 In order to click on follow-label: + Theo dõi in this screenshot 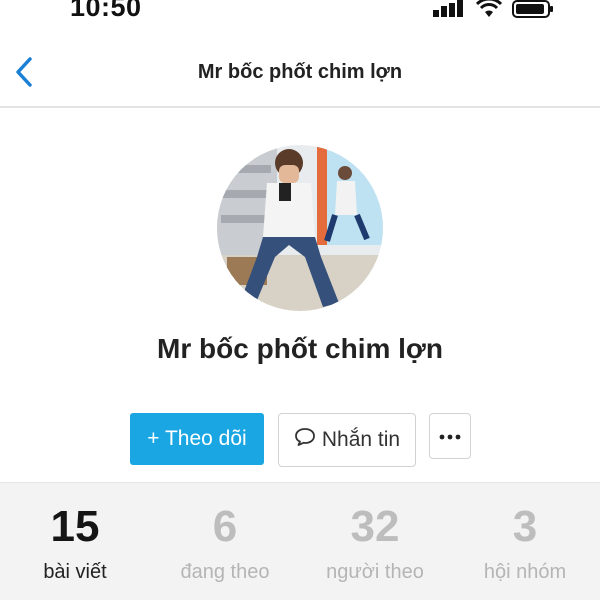, I will do `click(197, 438)`.